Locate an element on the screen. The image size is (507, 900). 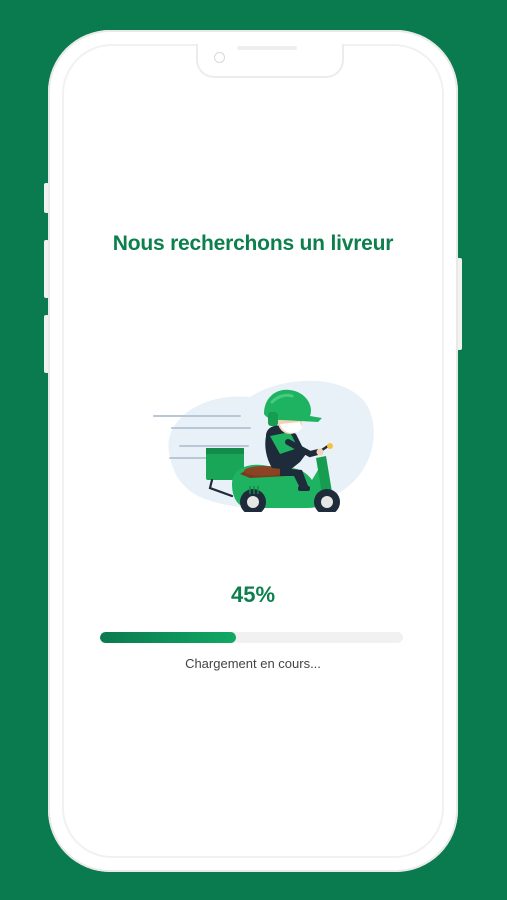
camera-icon is located at coordinates (219, 57).